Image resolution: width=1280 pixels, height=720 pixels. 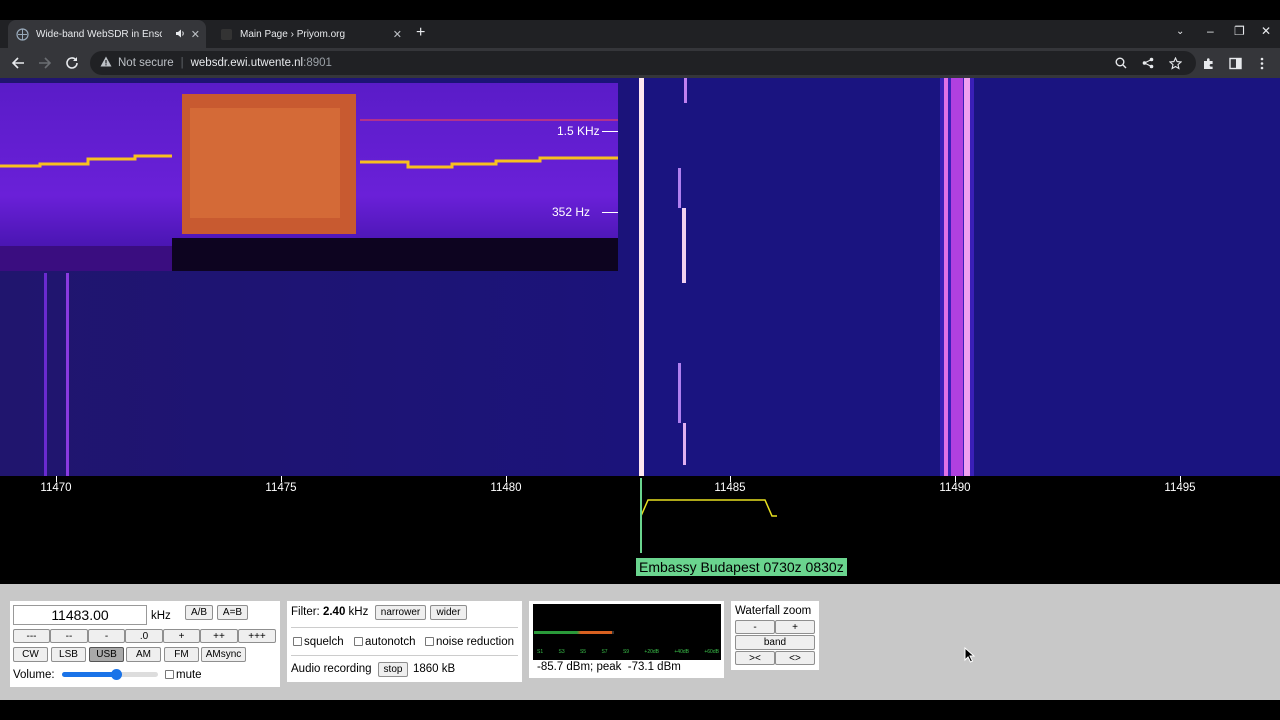 I want to click on menu-icon, so click(x=1262, y=63).